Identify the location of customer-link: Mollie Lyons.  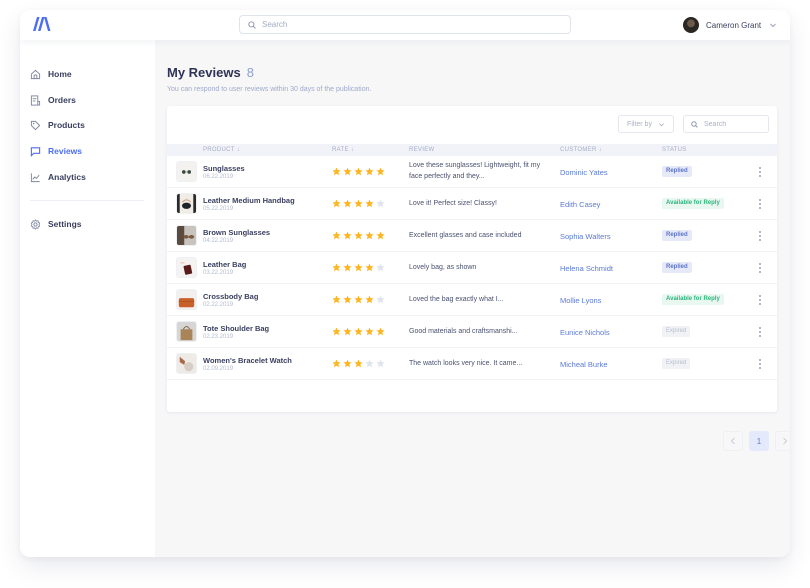
(580, 300).